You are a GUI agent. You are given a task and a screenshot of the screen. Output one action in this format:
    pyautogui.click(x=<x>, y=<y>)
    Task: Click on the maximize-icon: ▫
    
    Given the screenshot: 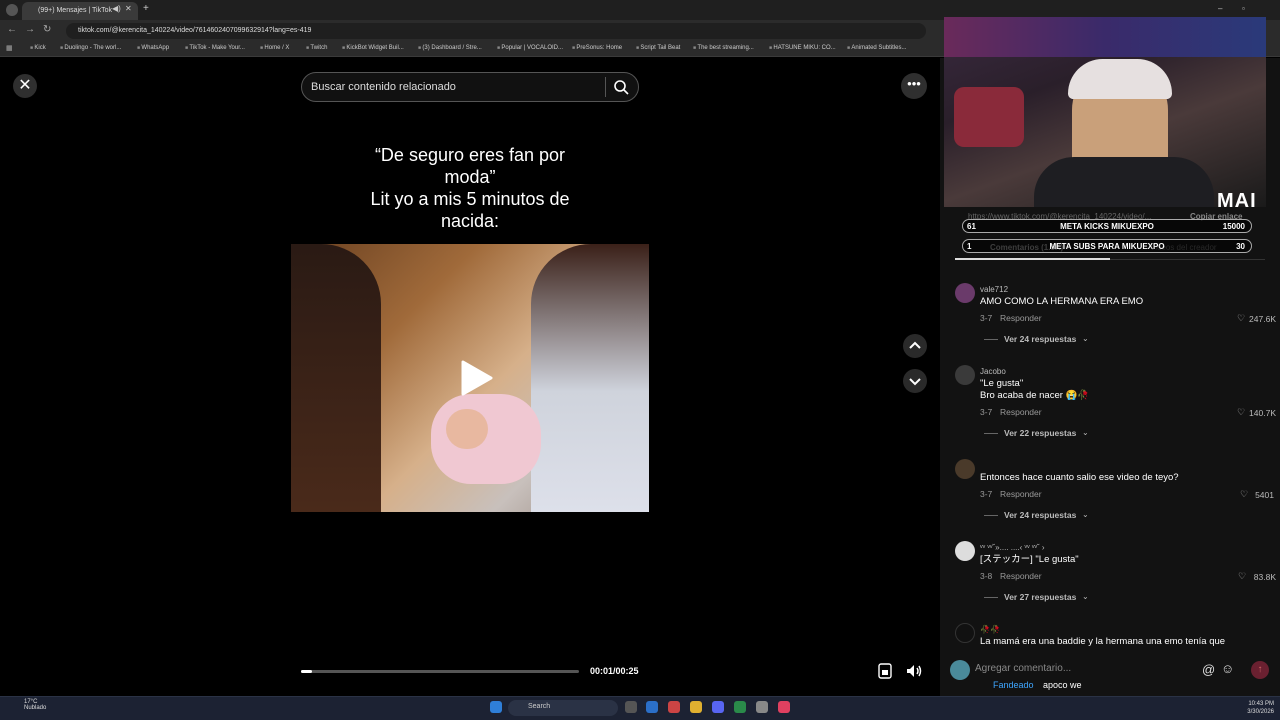 What is the action you would take?
    pyautogui.click(x=1243, y=8)
    